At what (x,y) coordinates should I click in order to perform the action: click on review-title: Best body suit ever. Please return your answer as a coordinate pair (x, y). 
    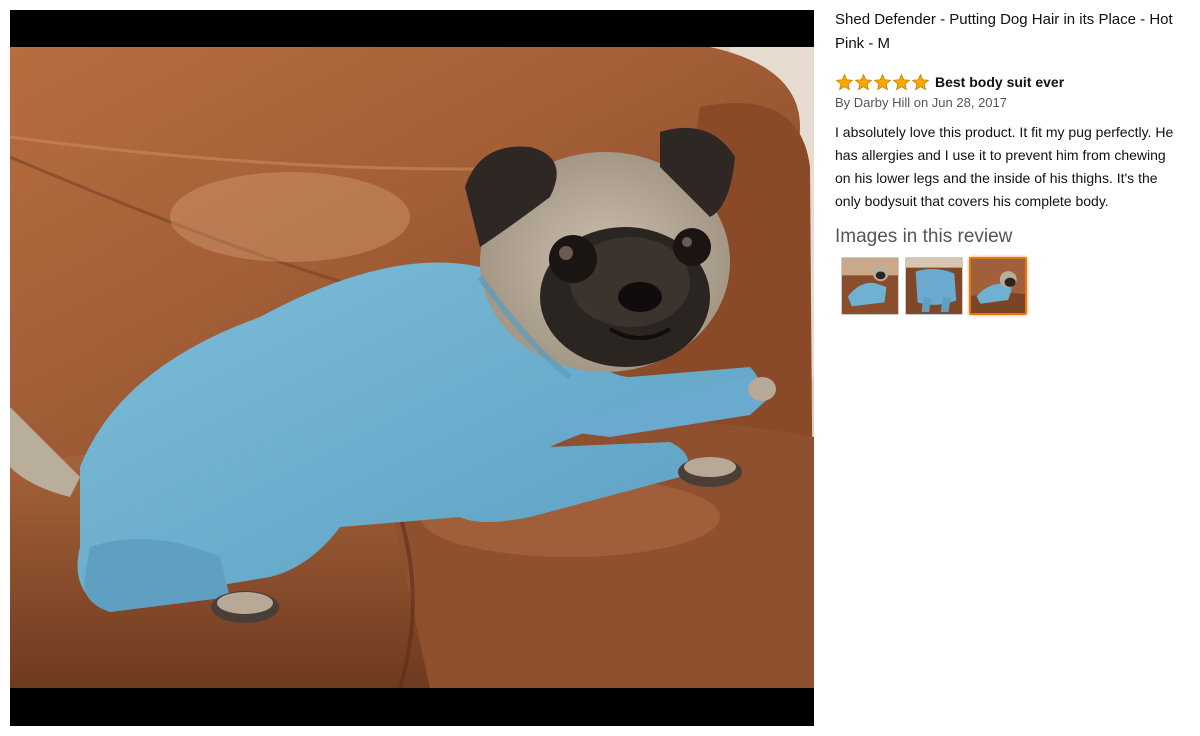
    Looking at the image, I should click on (999, 82).